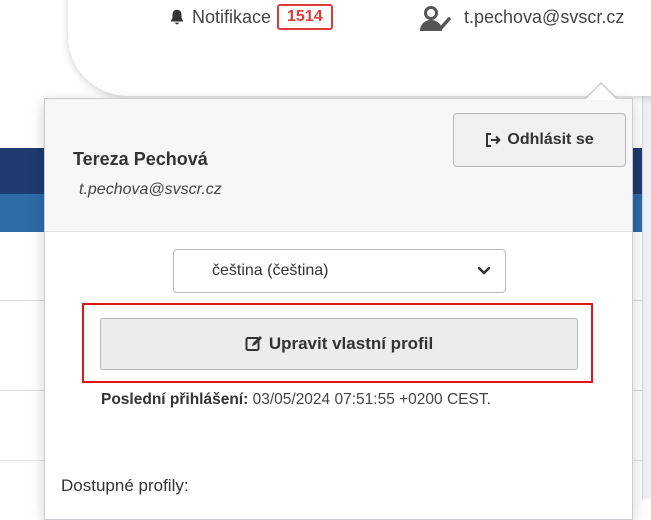 The height and width of the screenshot is (520, 651). Describe the element at coordinates (550, 139) in the screenshot. I see `logout-label: Odhlásit se` at that location.